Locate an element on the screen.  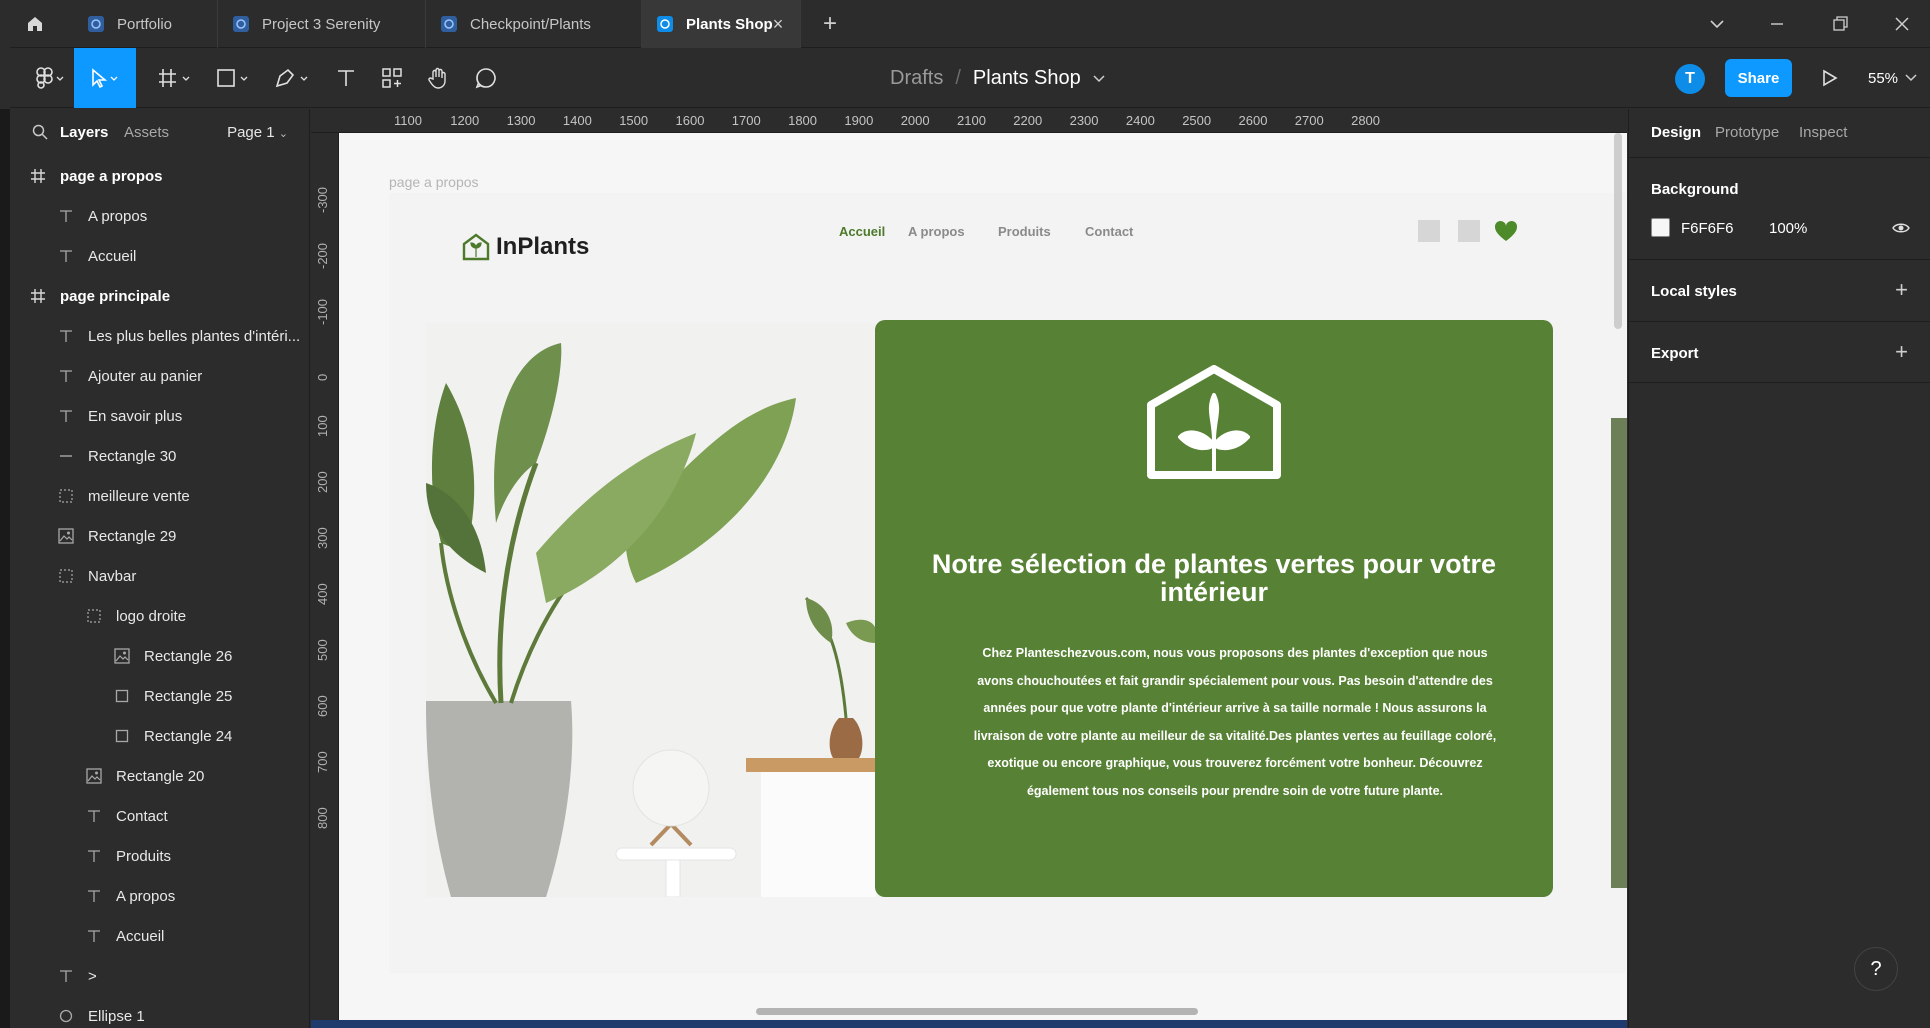
add-style-plus-icon: + is located at coordinates (1901, 290).